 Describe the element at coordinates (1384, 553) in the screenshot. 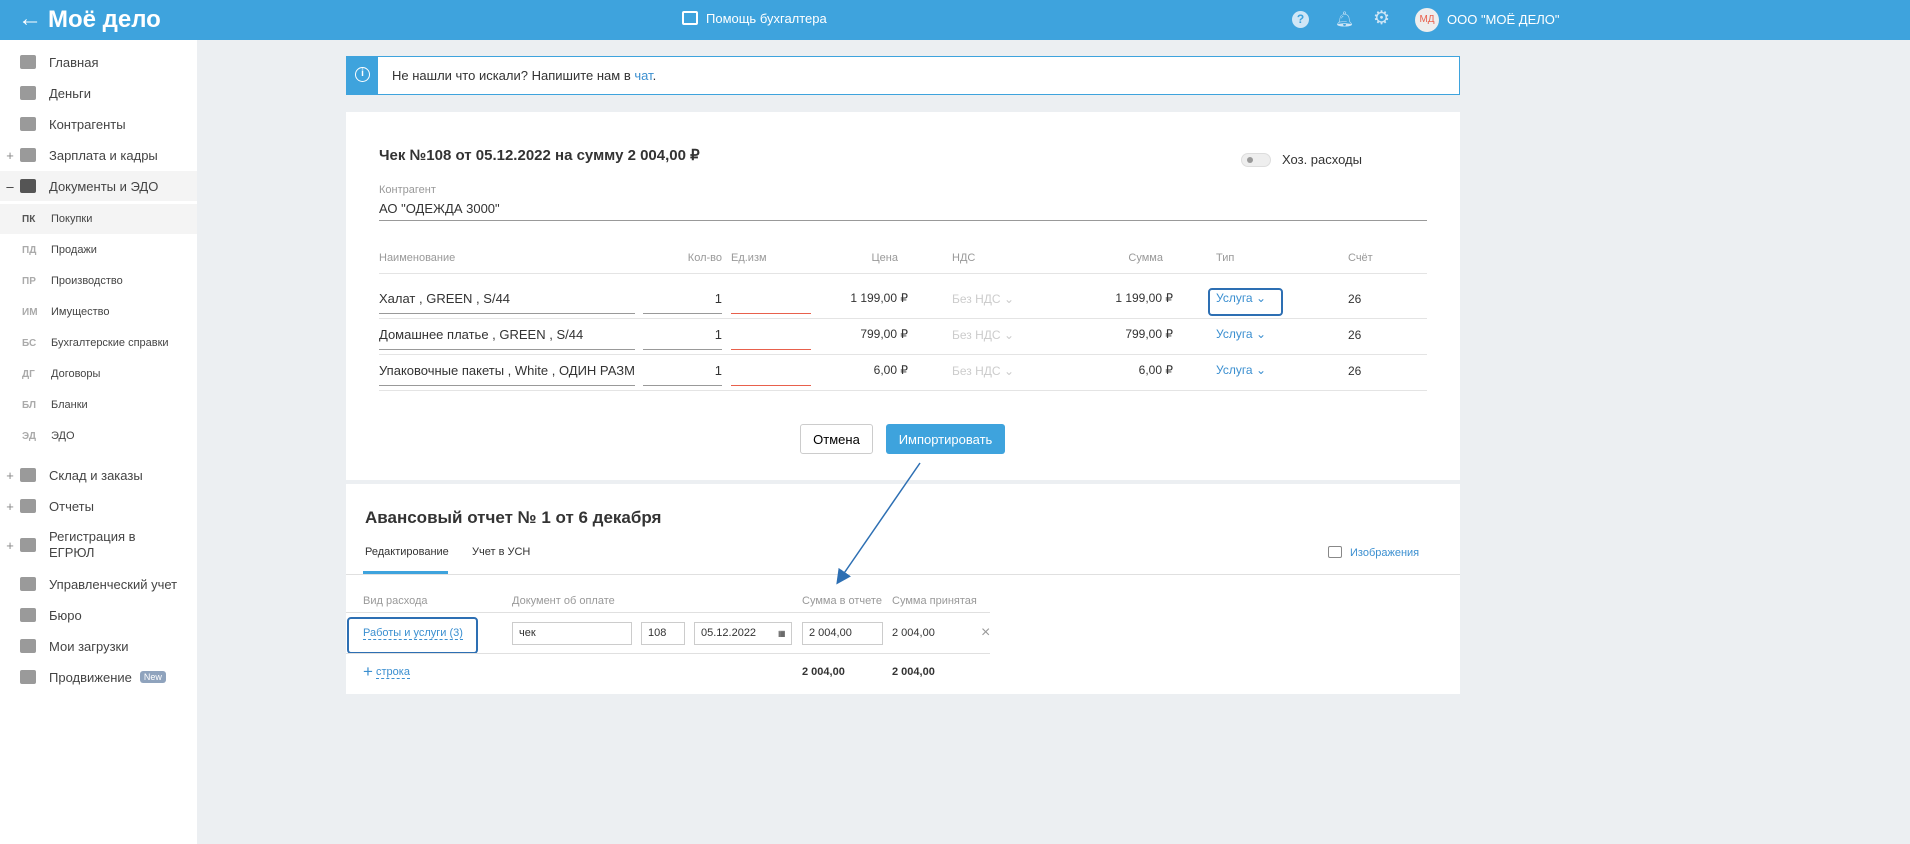

I see `images-link: Изображения` at that location.